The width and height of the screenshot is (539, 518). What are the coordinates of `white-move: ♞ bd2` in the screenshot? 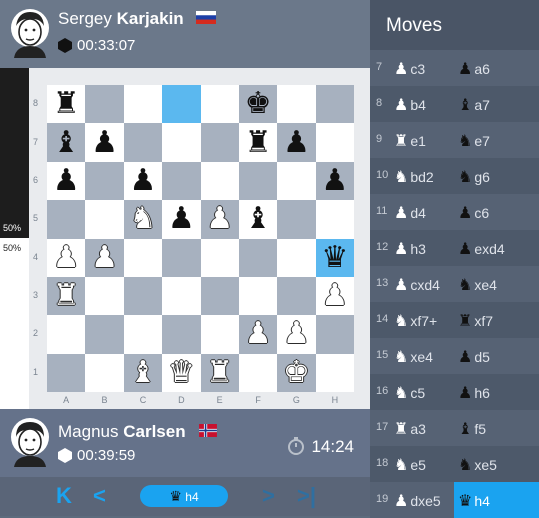 It's located at (414, 177).